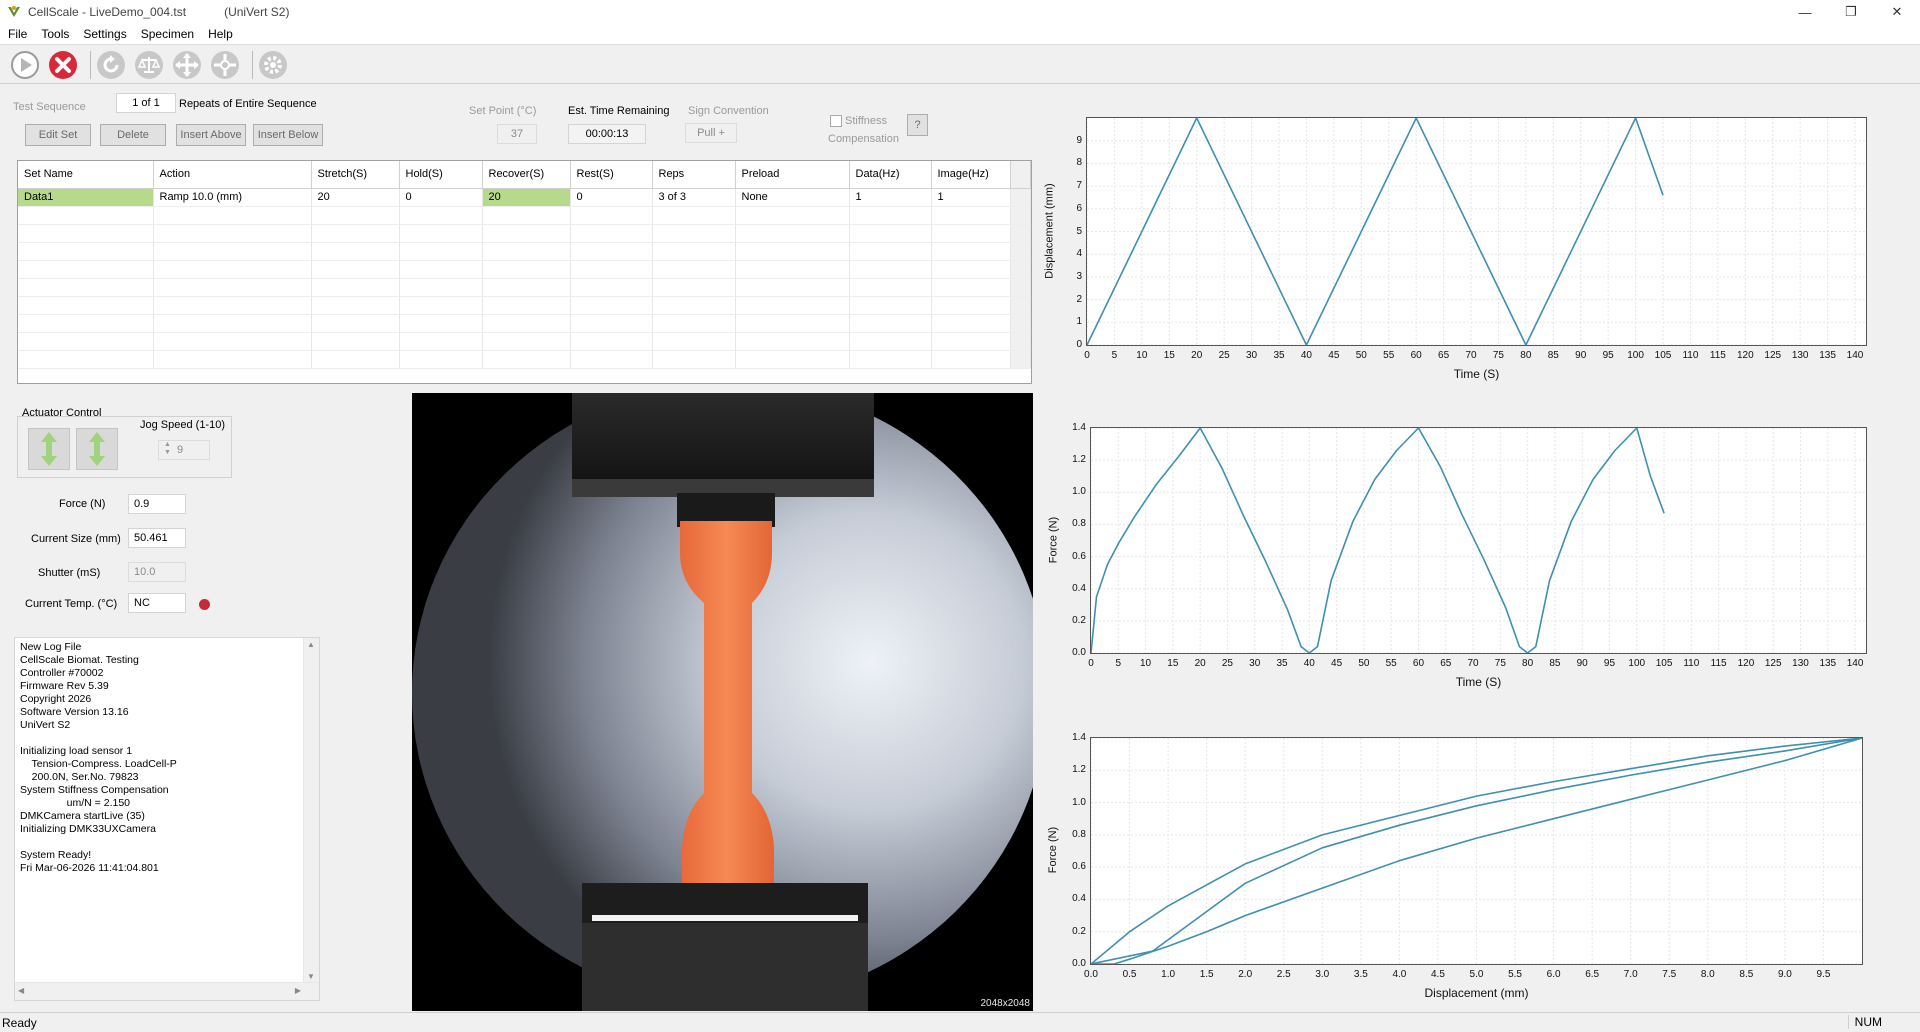  I want to click on x-tick-label: 75, so click(1498, 355).